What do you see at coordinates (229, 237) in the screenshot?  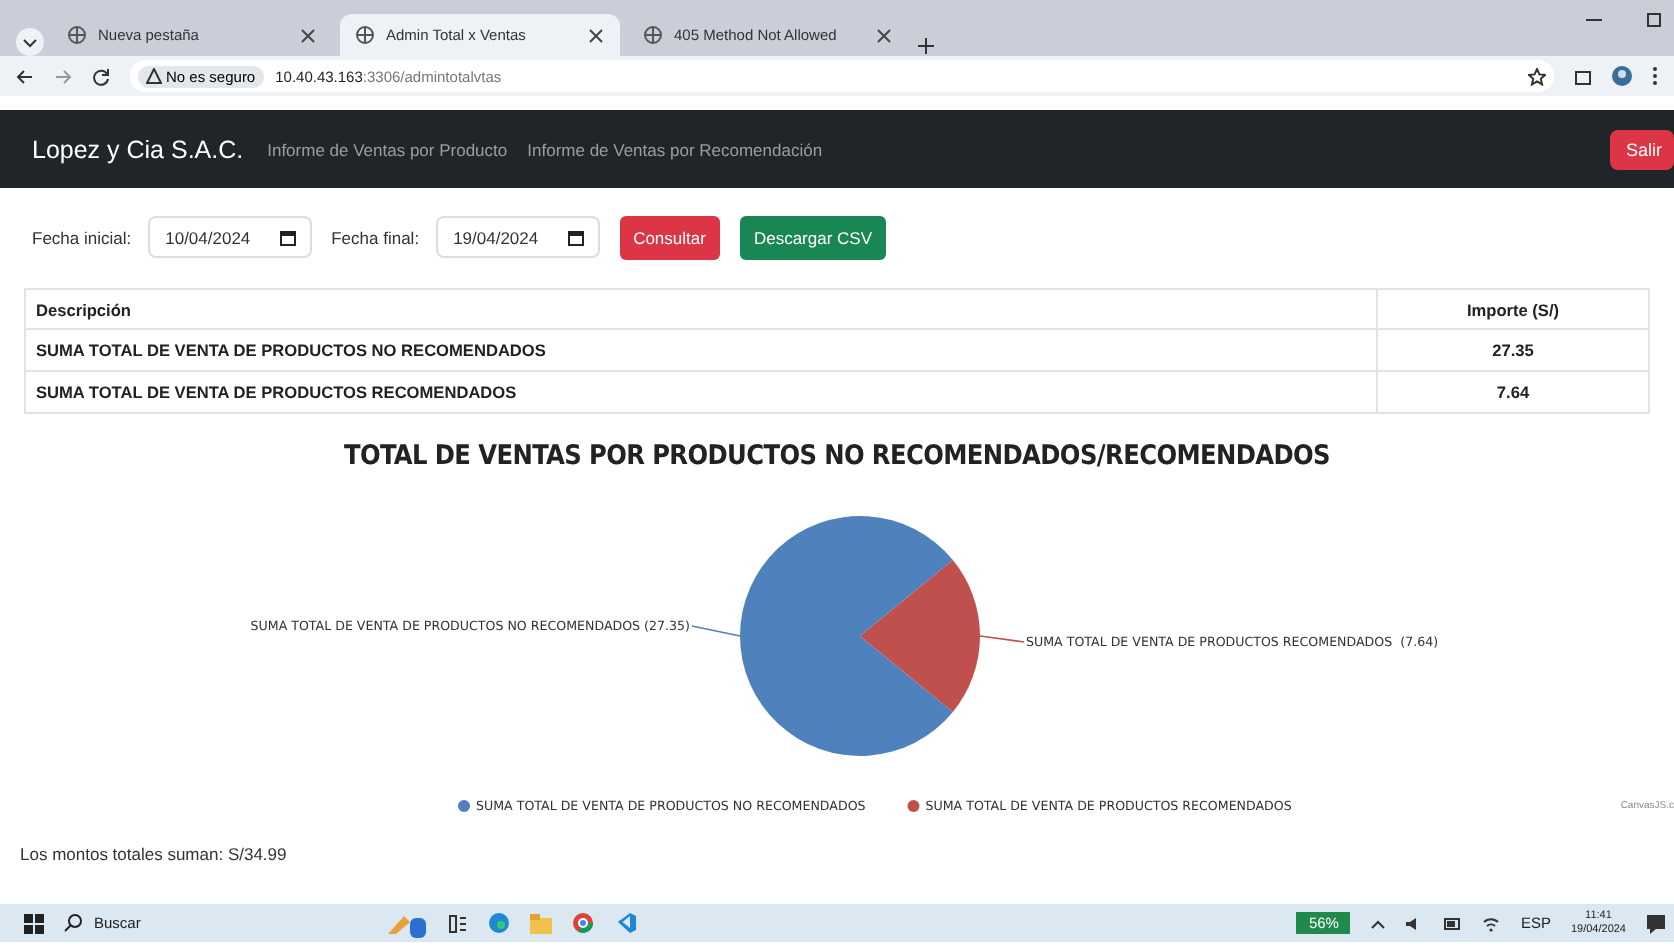 I see `date-field: 10/04/2024` at bounding box center [229, 237].